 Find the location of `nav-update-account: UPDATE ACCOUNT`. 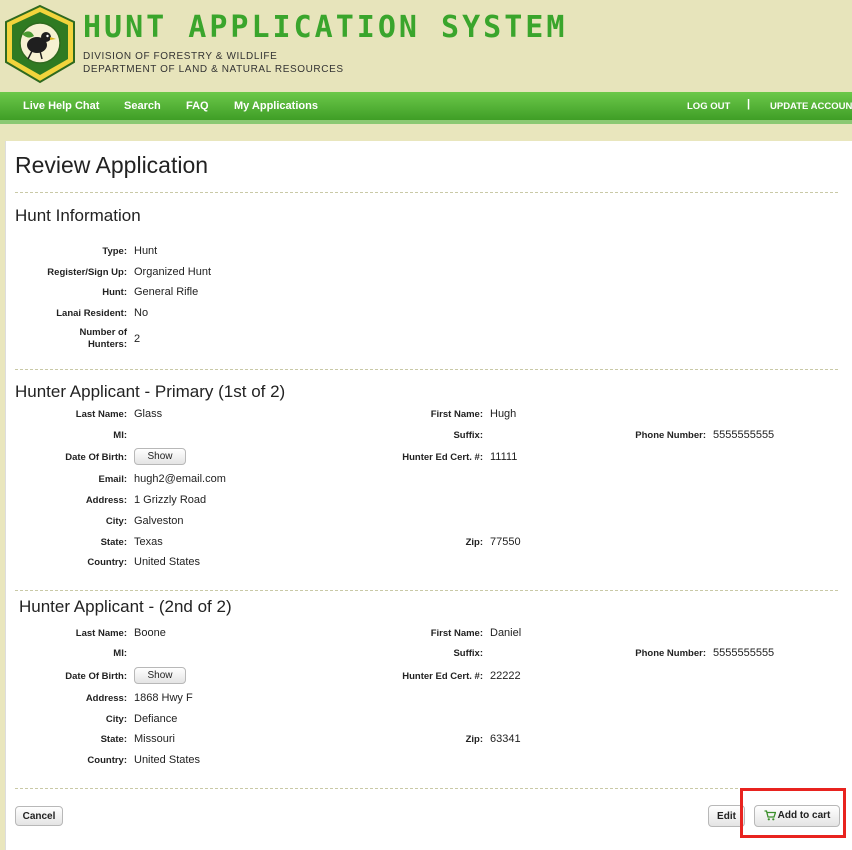

nav-update-account: UPDATE ACCOUNT is located at coordinates (811, 106).